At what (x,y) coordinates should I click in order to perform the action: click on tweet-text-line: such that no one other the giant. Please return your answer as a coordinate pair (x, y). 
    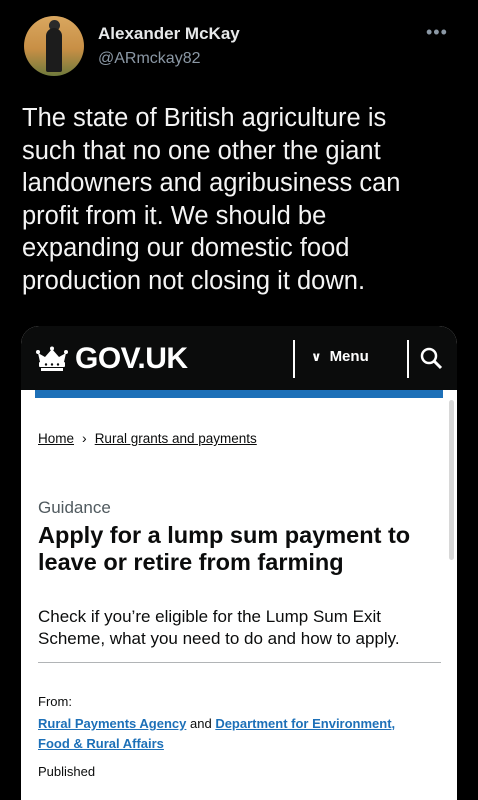
    Looking at the image, I should click on (201, 150).